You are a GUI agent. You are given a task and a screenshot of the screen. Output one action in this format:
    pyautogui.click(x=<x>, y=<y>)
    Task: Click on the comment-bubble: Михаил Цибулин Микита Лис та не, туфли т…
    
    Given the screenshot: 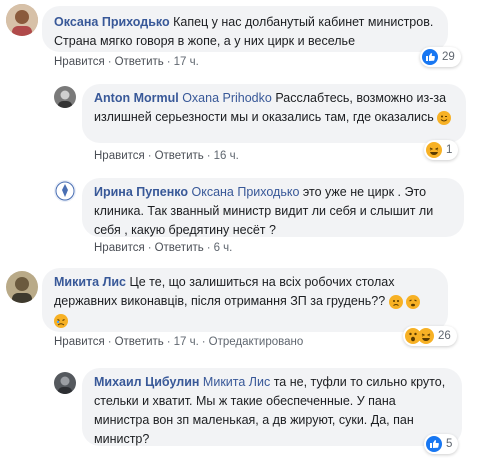 What is the action you would take?
    pyautogui.click(x=272, y=407)
    